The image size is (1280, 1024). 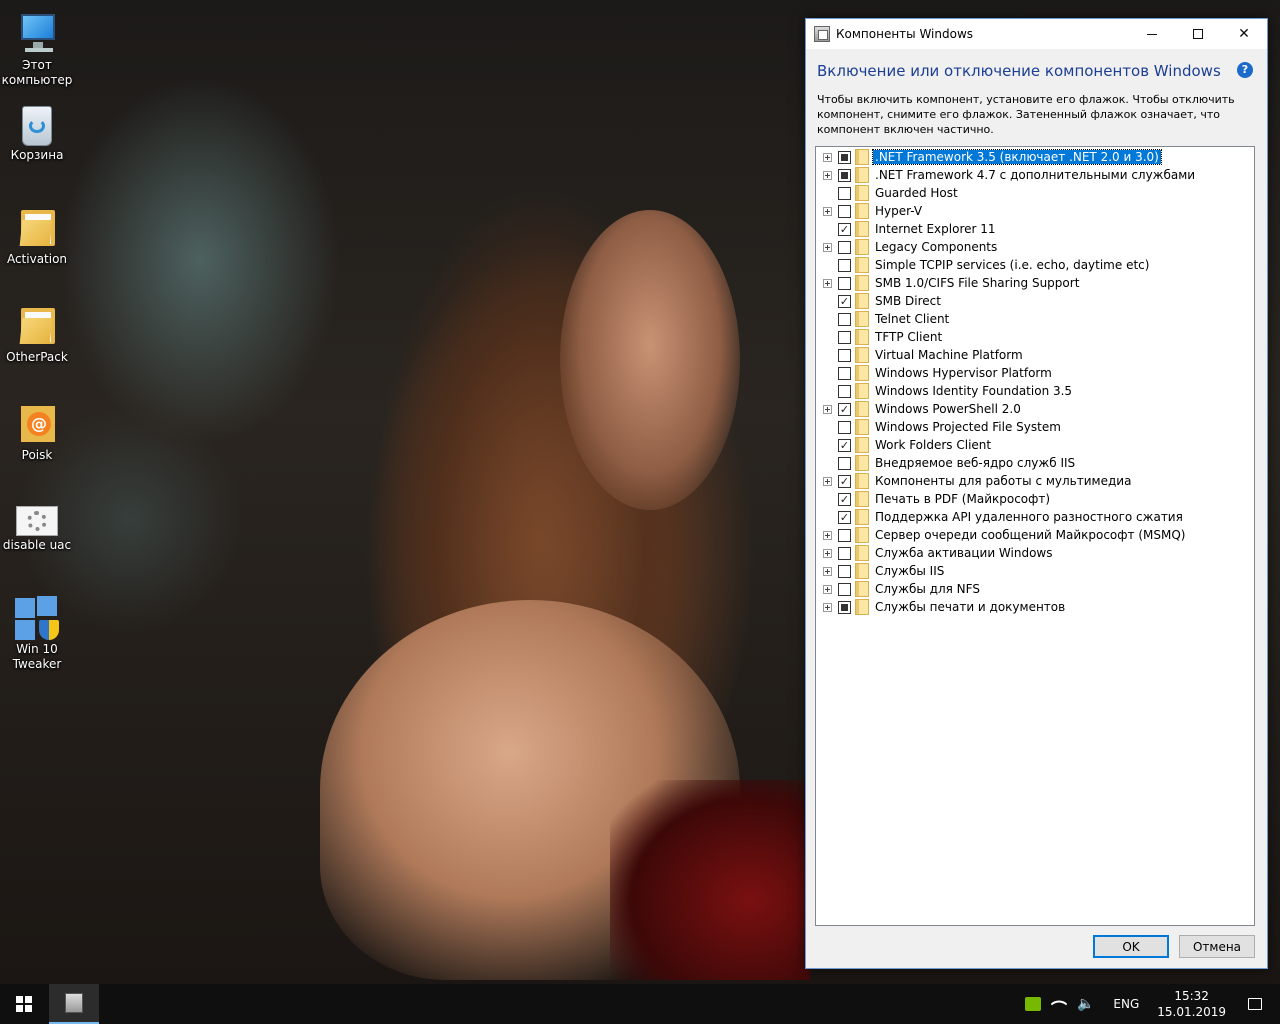 I want to click on feature-row: Virtual Machine Platform, so click(x=1035, y=355).